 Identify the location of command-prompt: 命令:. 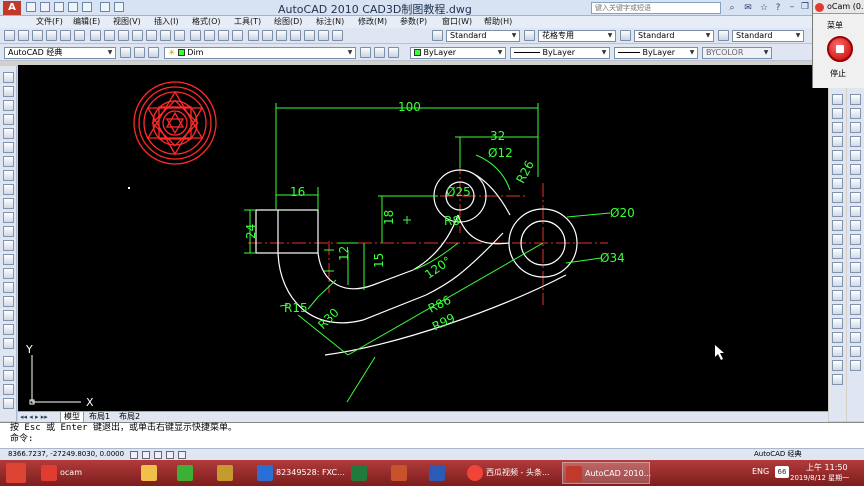
(437, 439).